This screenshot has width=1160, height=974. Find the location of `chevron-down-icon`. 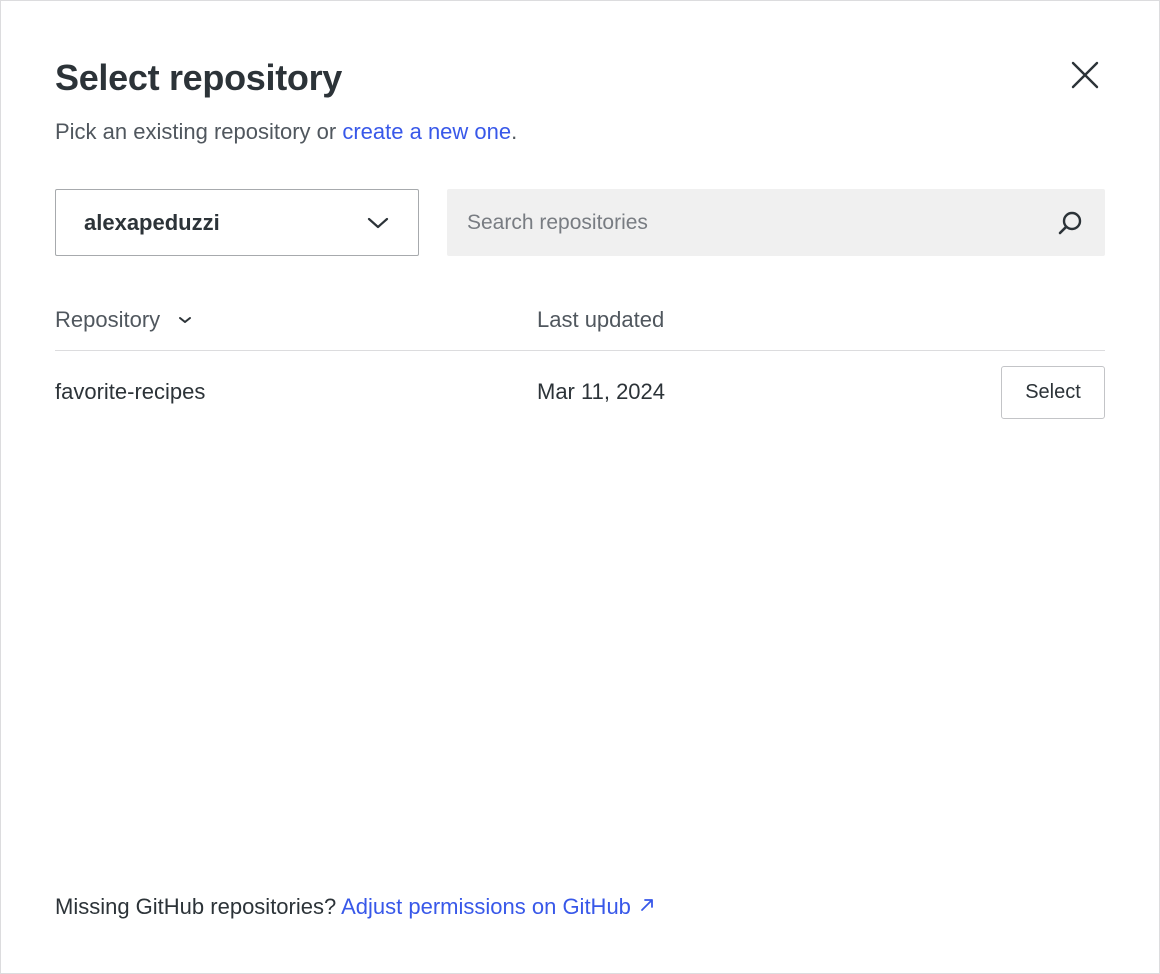

chevron-down-icon is located at coordinates (378, 223).